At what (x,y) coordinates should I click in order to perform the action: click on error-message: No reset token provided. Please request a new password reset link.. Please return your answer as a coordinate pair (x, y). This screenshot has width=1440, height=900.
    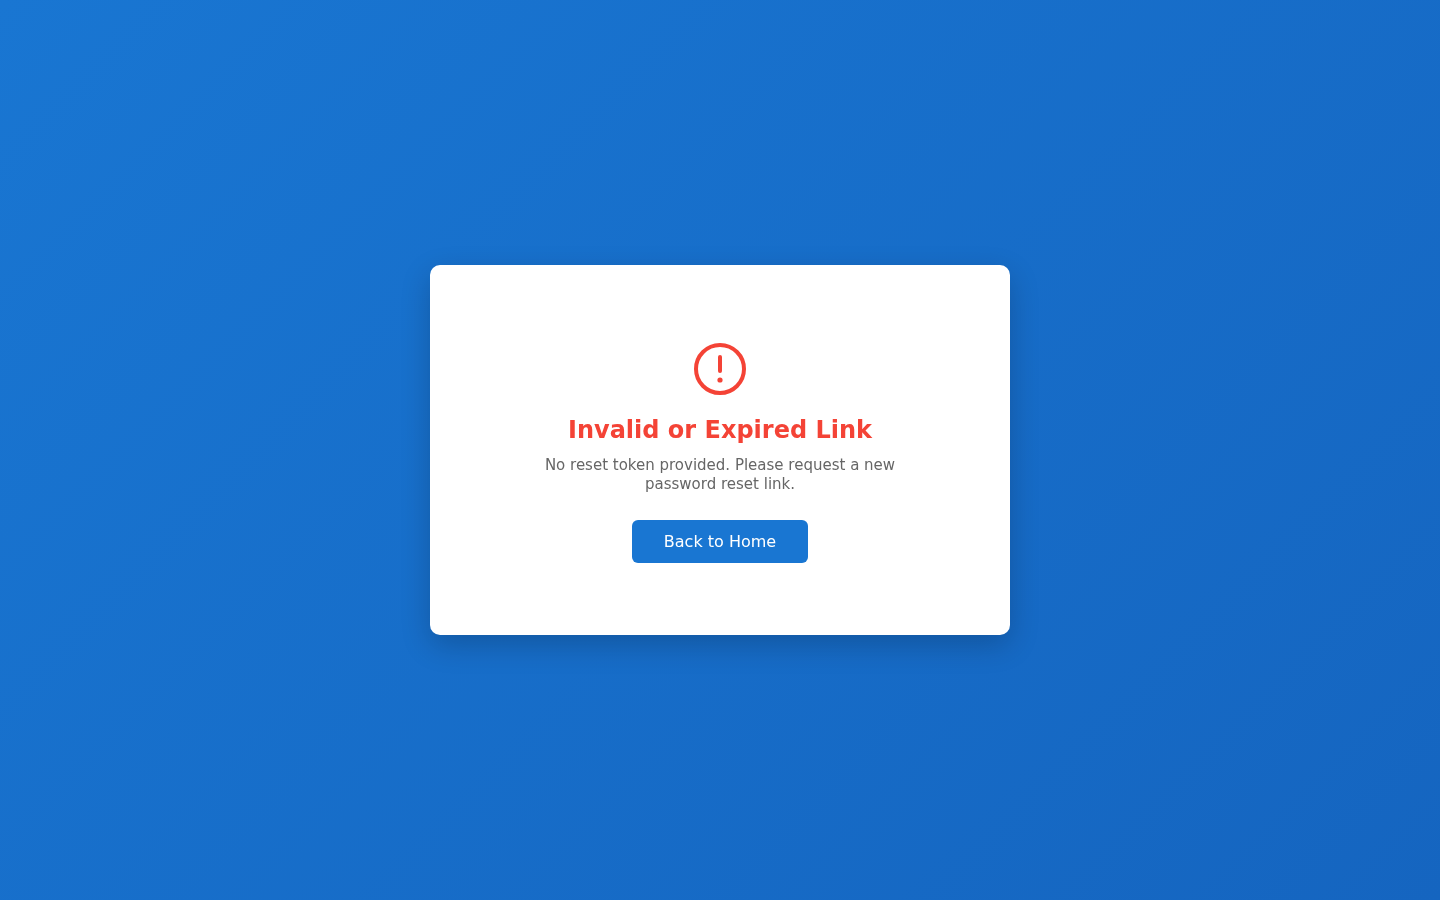
    Looking at the image, I should click on (720, 475).